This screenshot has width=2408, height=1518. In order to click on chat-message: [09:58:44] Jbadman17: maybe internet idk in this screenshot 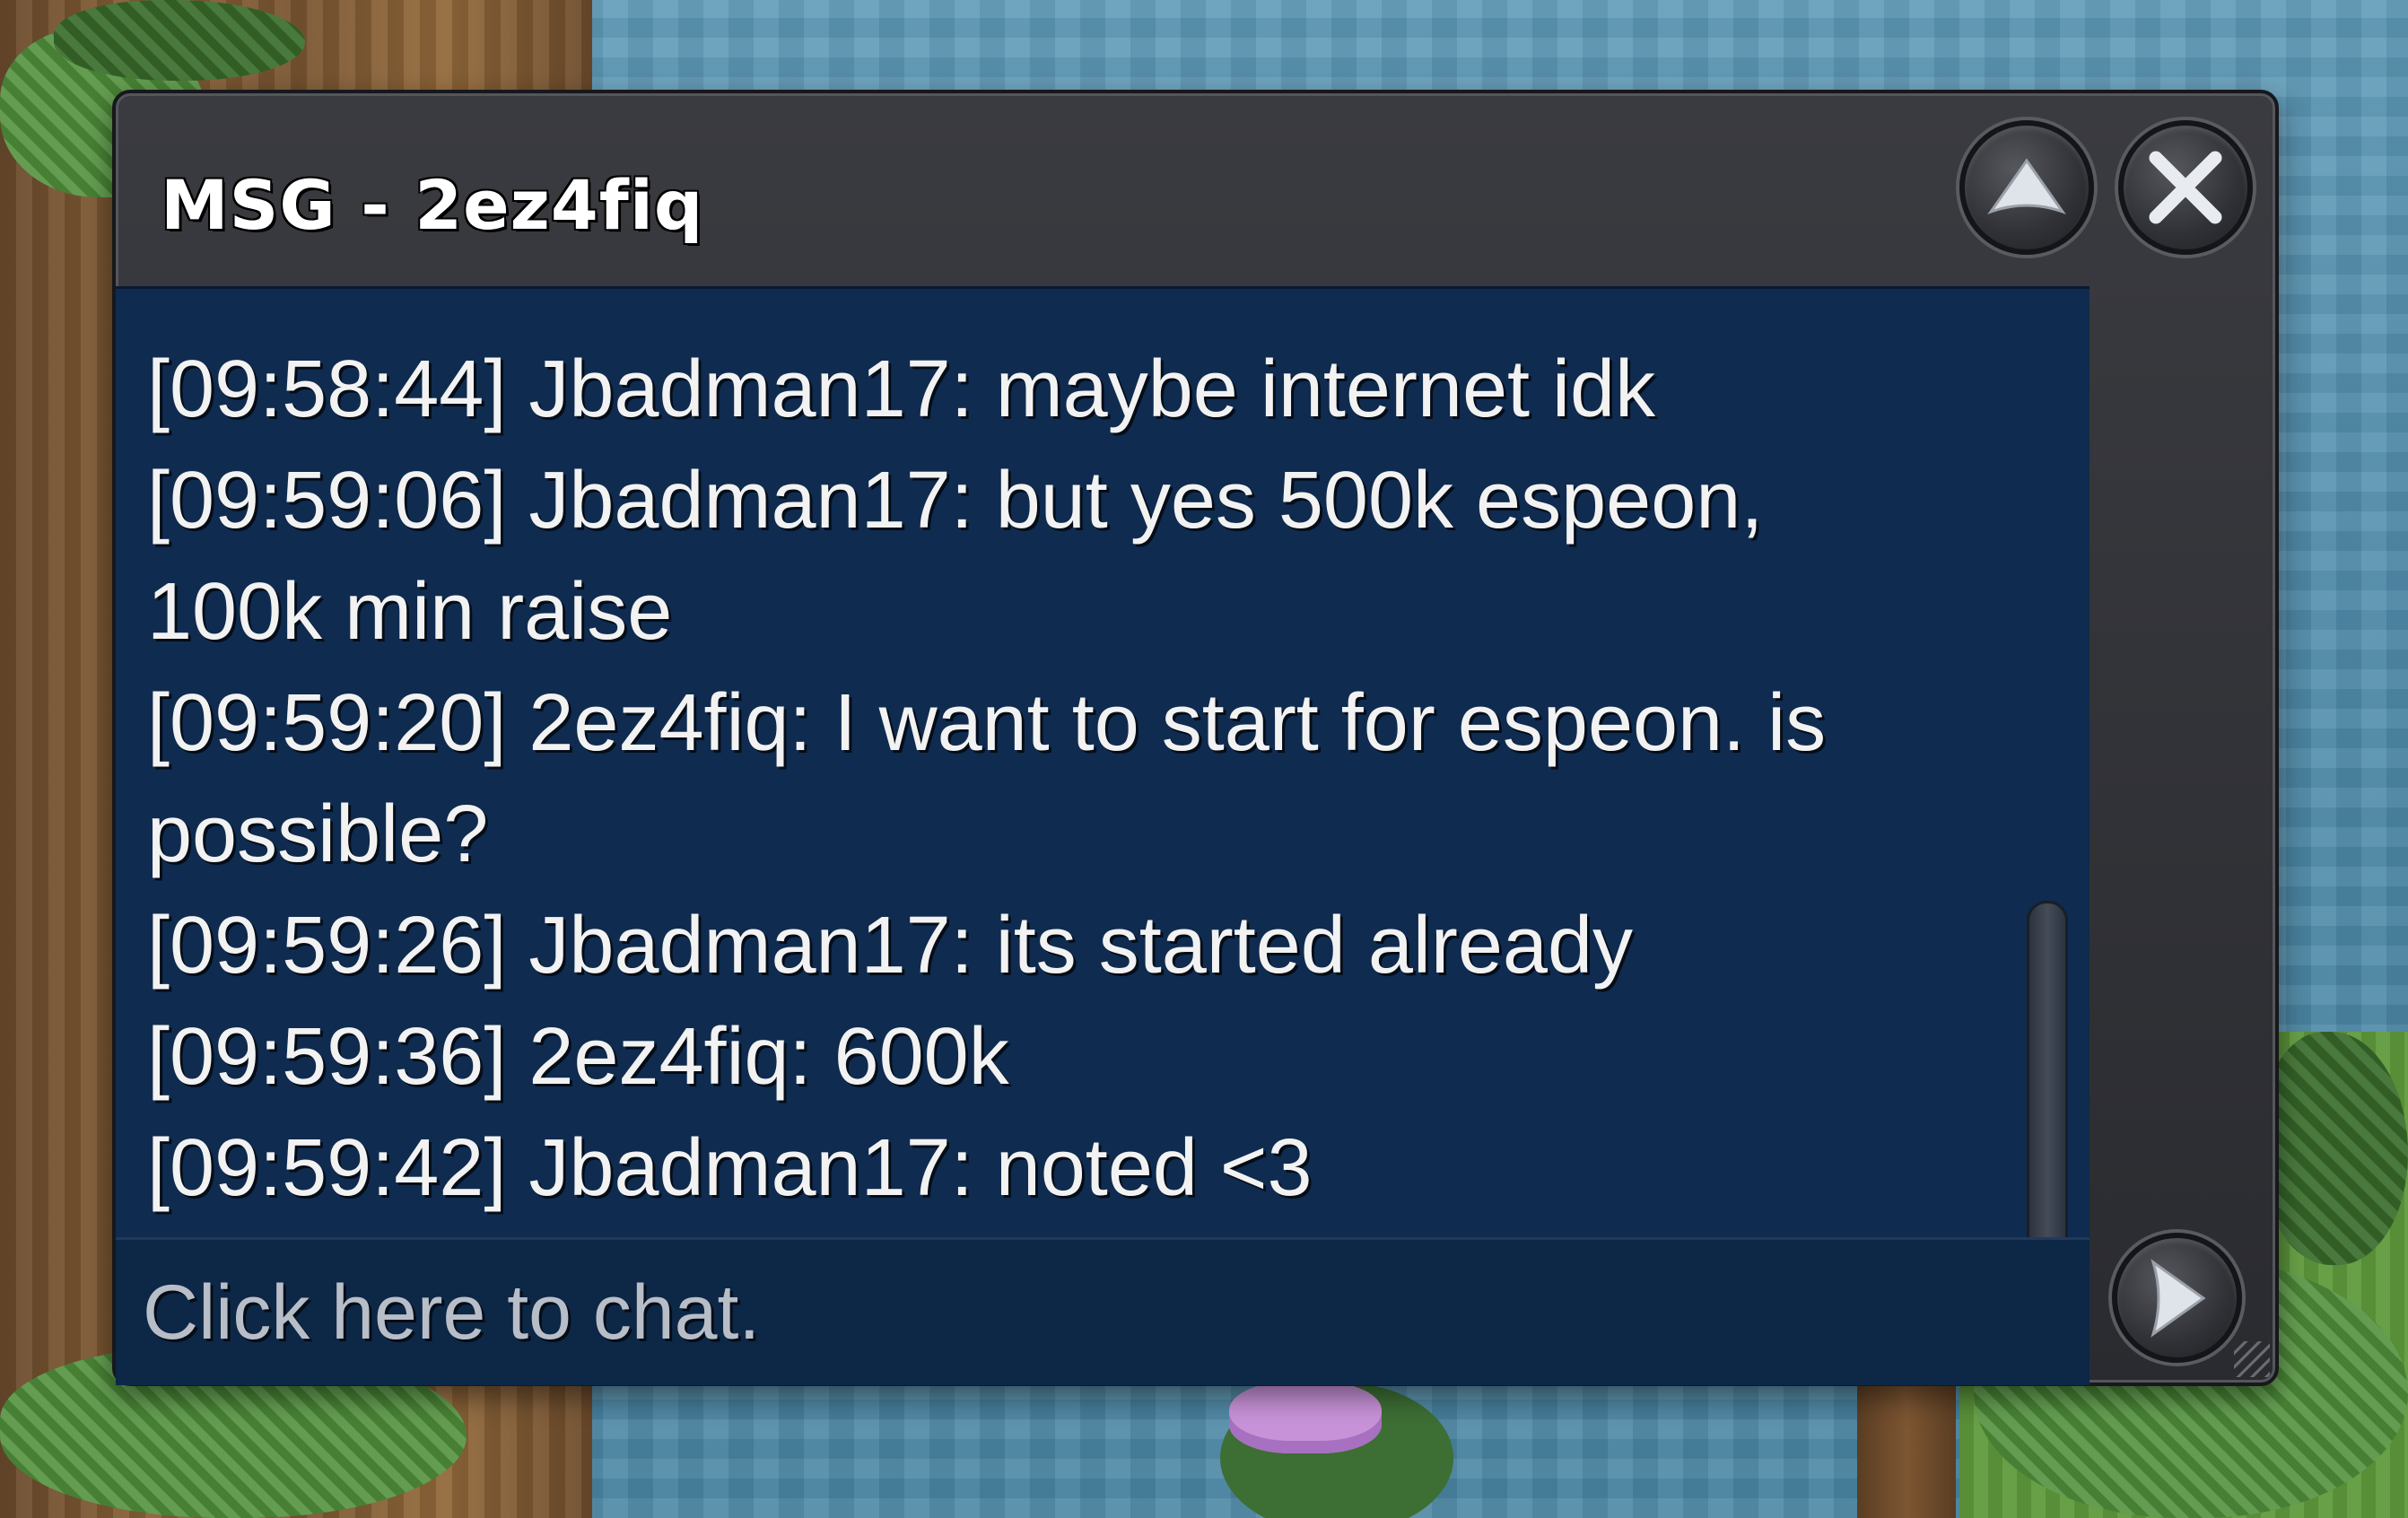, I will do `click(901, 389)`.